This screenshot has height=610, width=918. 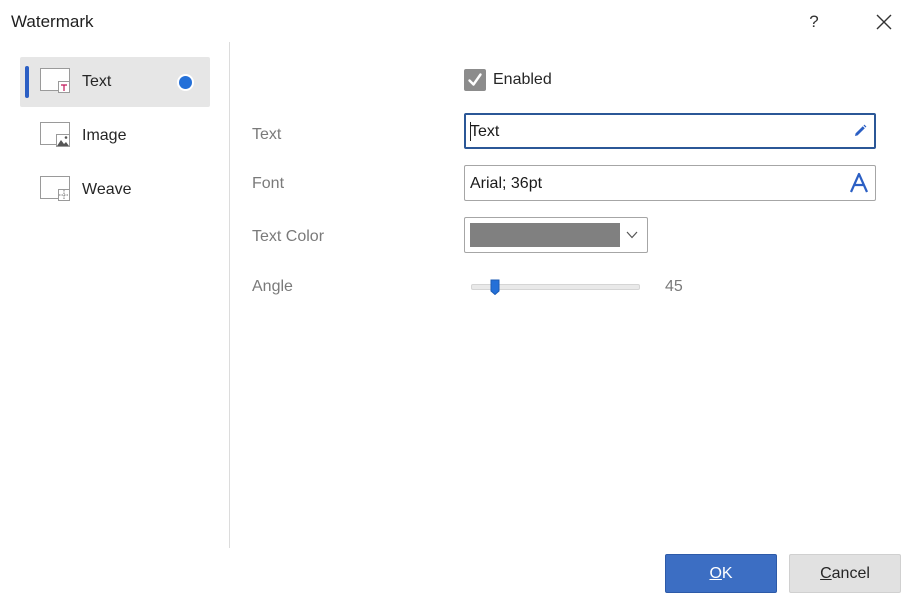 I want to click on weave-watermark-thumbnail-icon, so click(x=55, y=188).